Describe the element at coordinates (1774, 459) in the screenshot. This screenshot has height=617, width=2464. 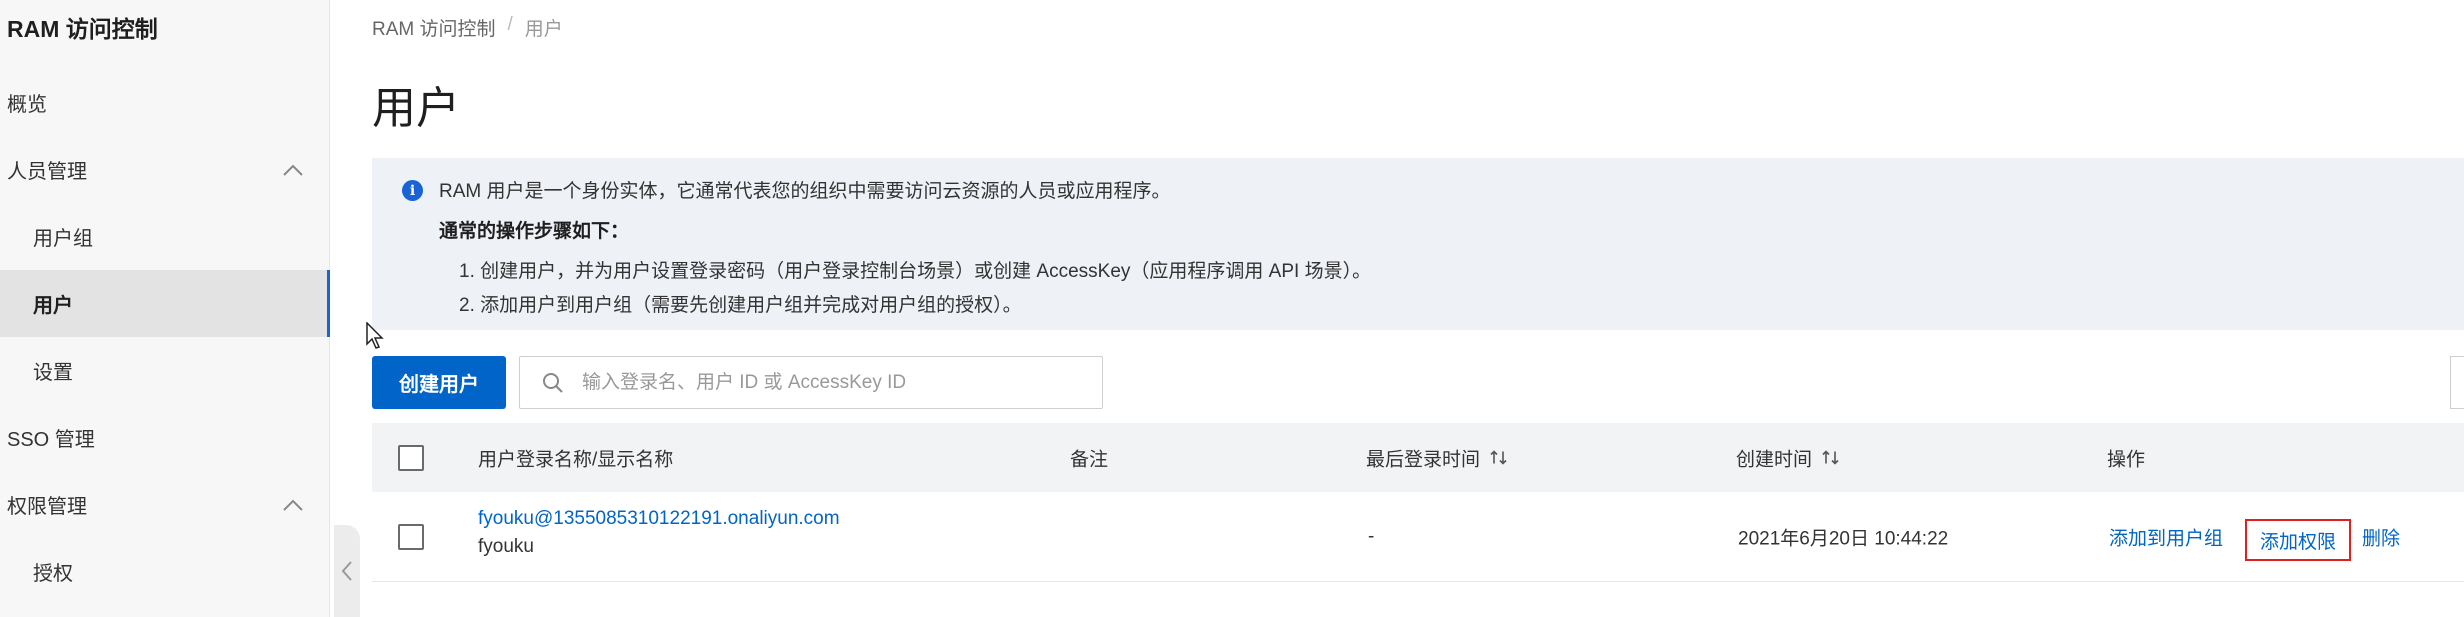
I see `column-header-label: 创建时间` at that location.